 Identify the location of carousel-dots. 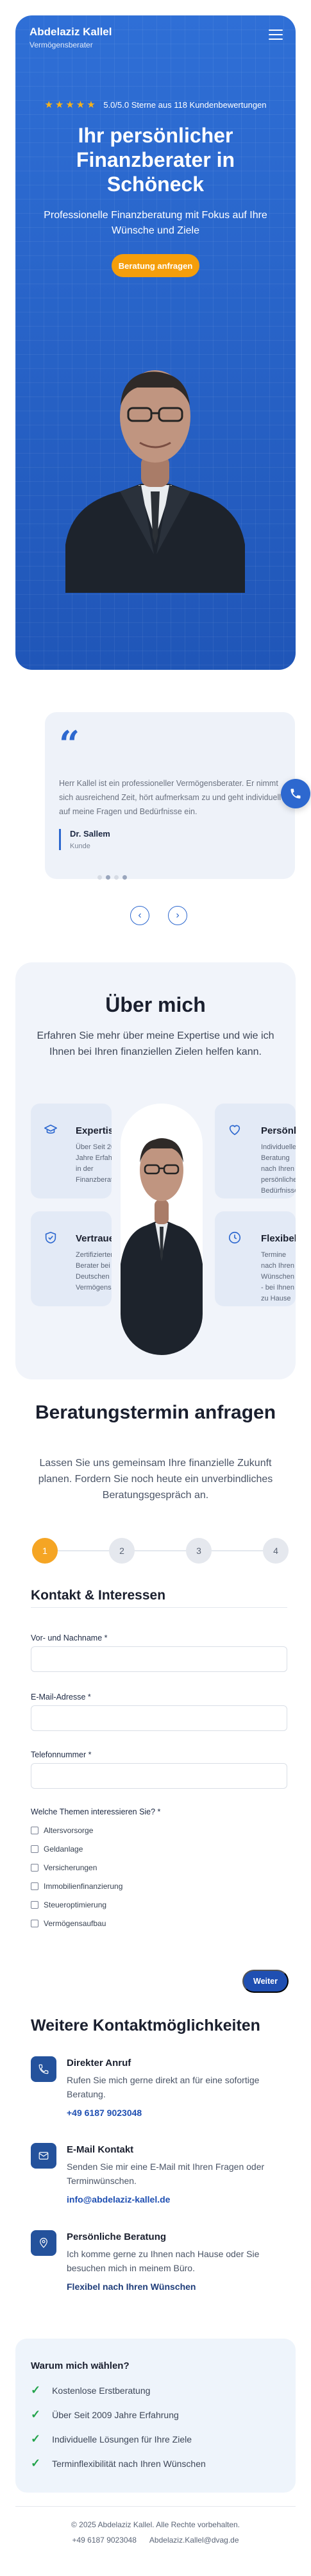
(112, 877).